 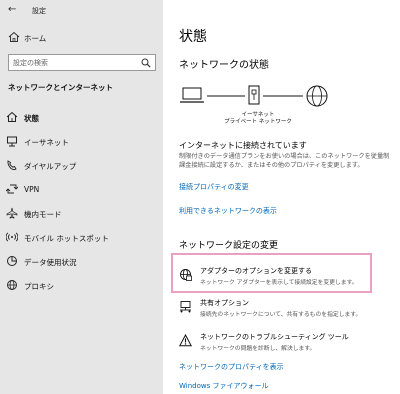 What do you see at coordinates (243, 145) in the screenshot?
I see `connection-status: インターネットに接続されています` at bounding box center [243, 145].